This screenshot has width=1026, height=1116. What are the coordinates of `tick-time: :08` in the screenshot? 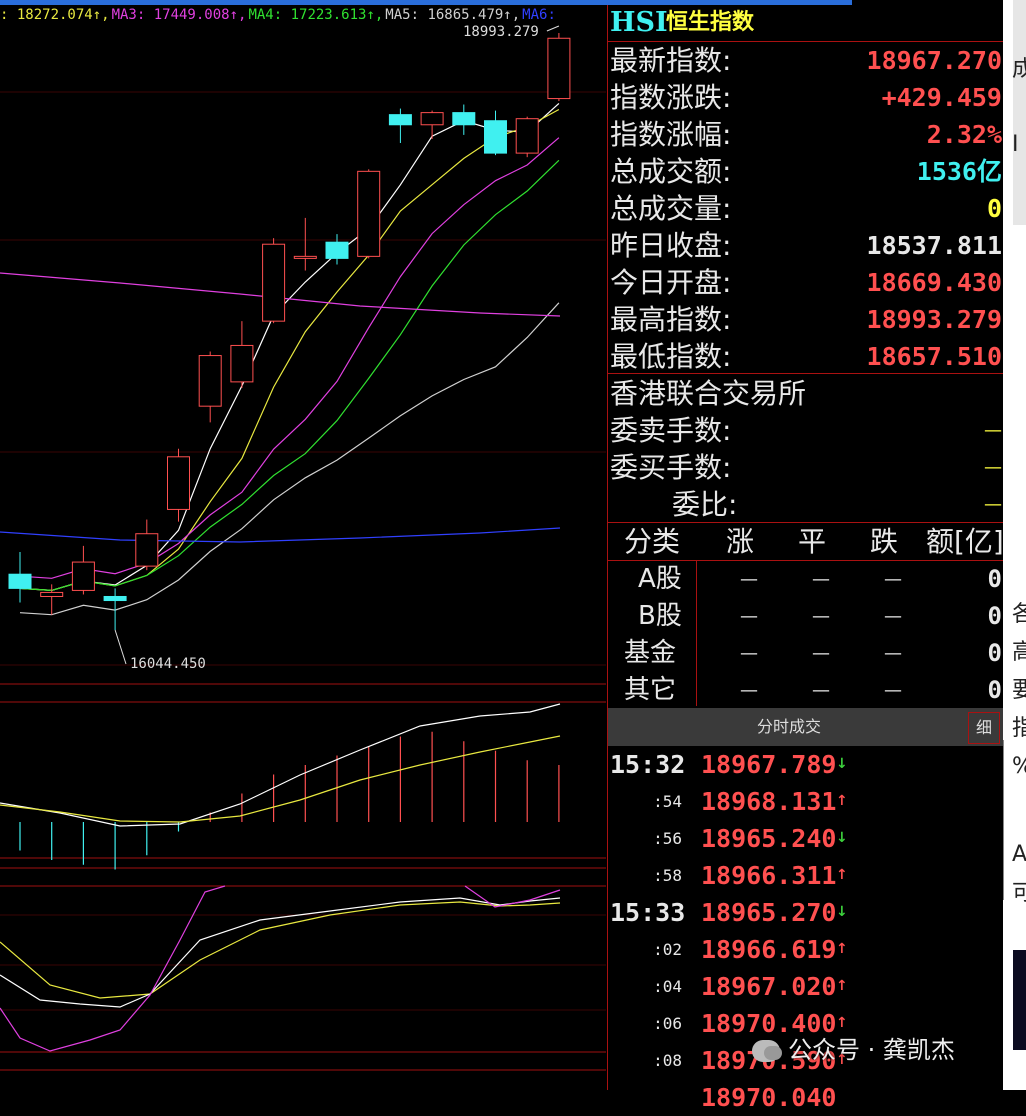 It's located at (667, 1060).